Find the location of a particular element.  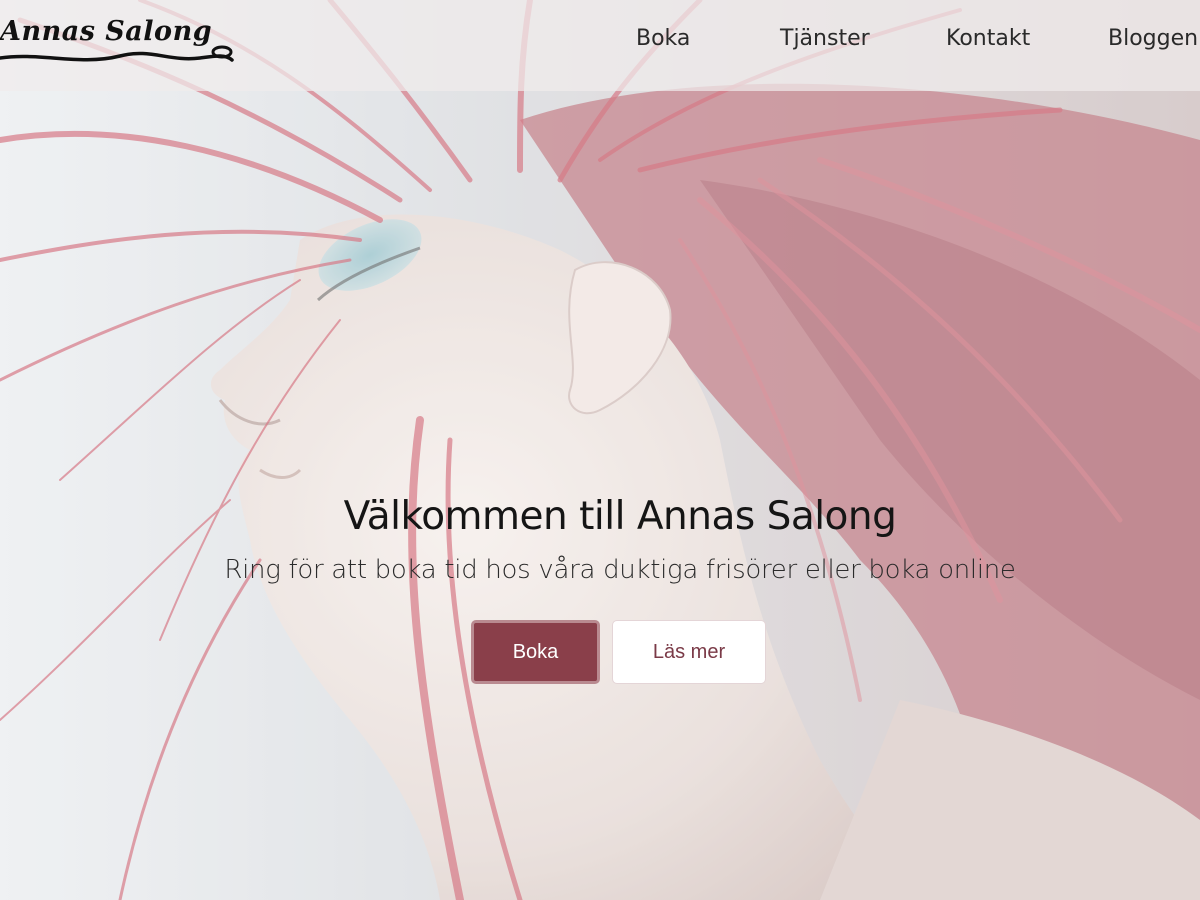

hero-title: Välkommen till Annas Salong is located at coordinates (620, 516).